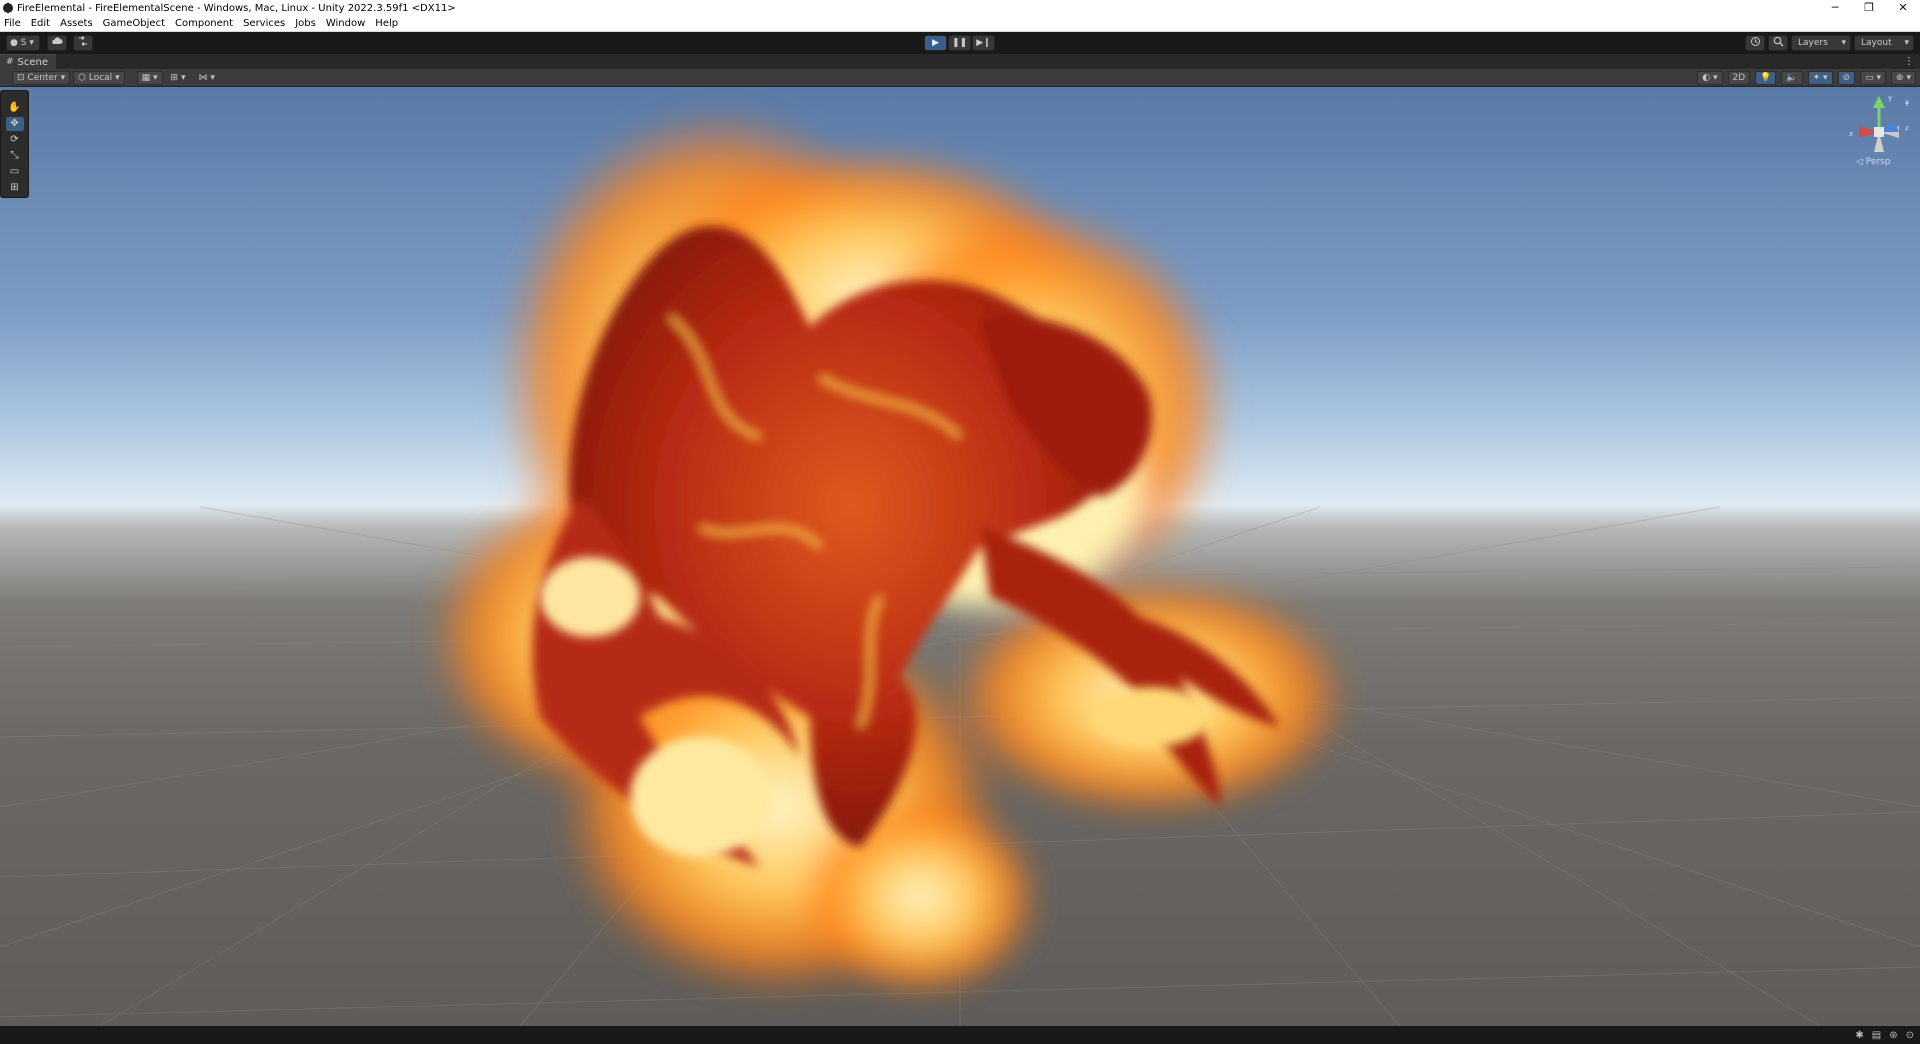 This screenshot has width=1920, height=1044. I want to click on play-button: ▶, so click(935, 43).